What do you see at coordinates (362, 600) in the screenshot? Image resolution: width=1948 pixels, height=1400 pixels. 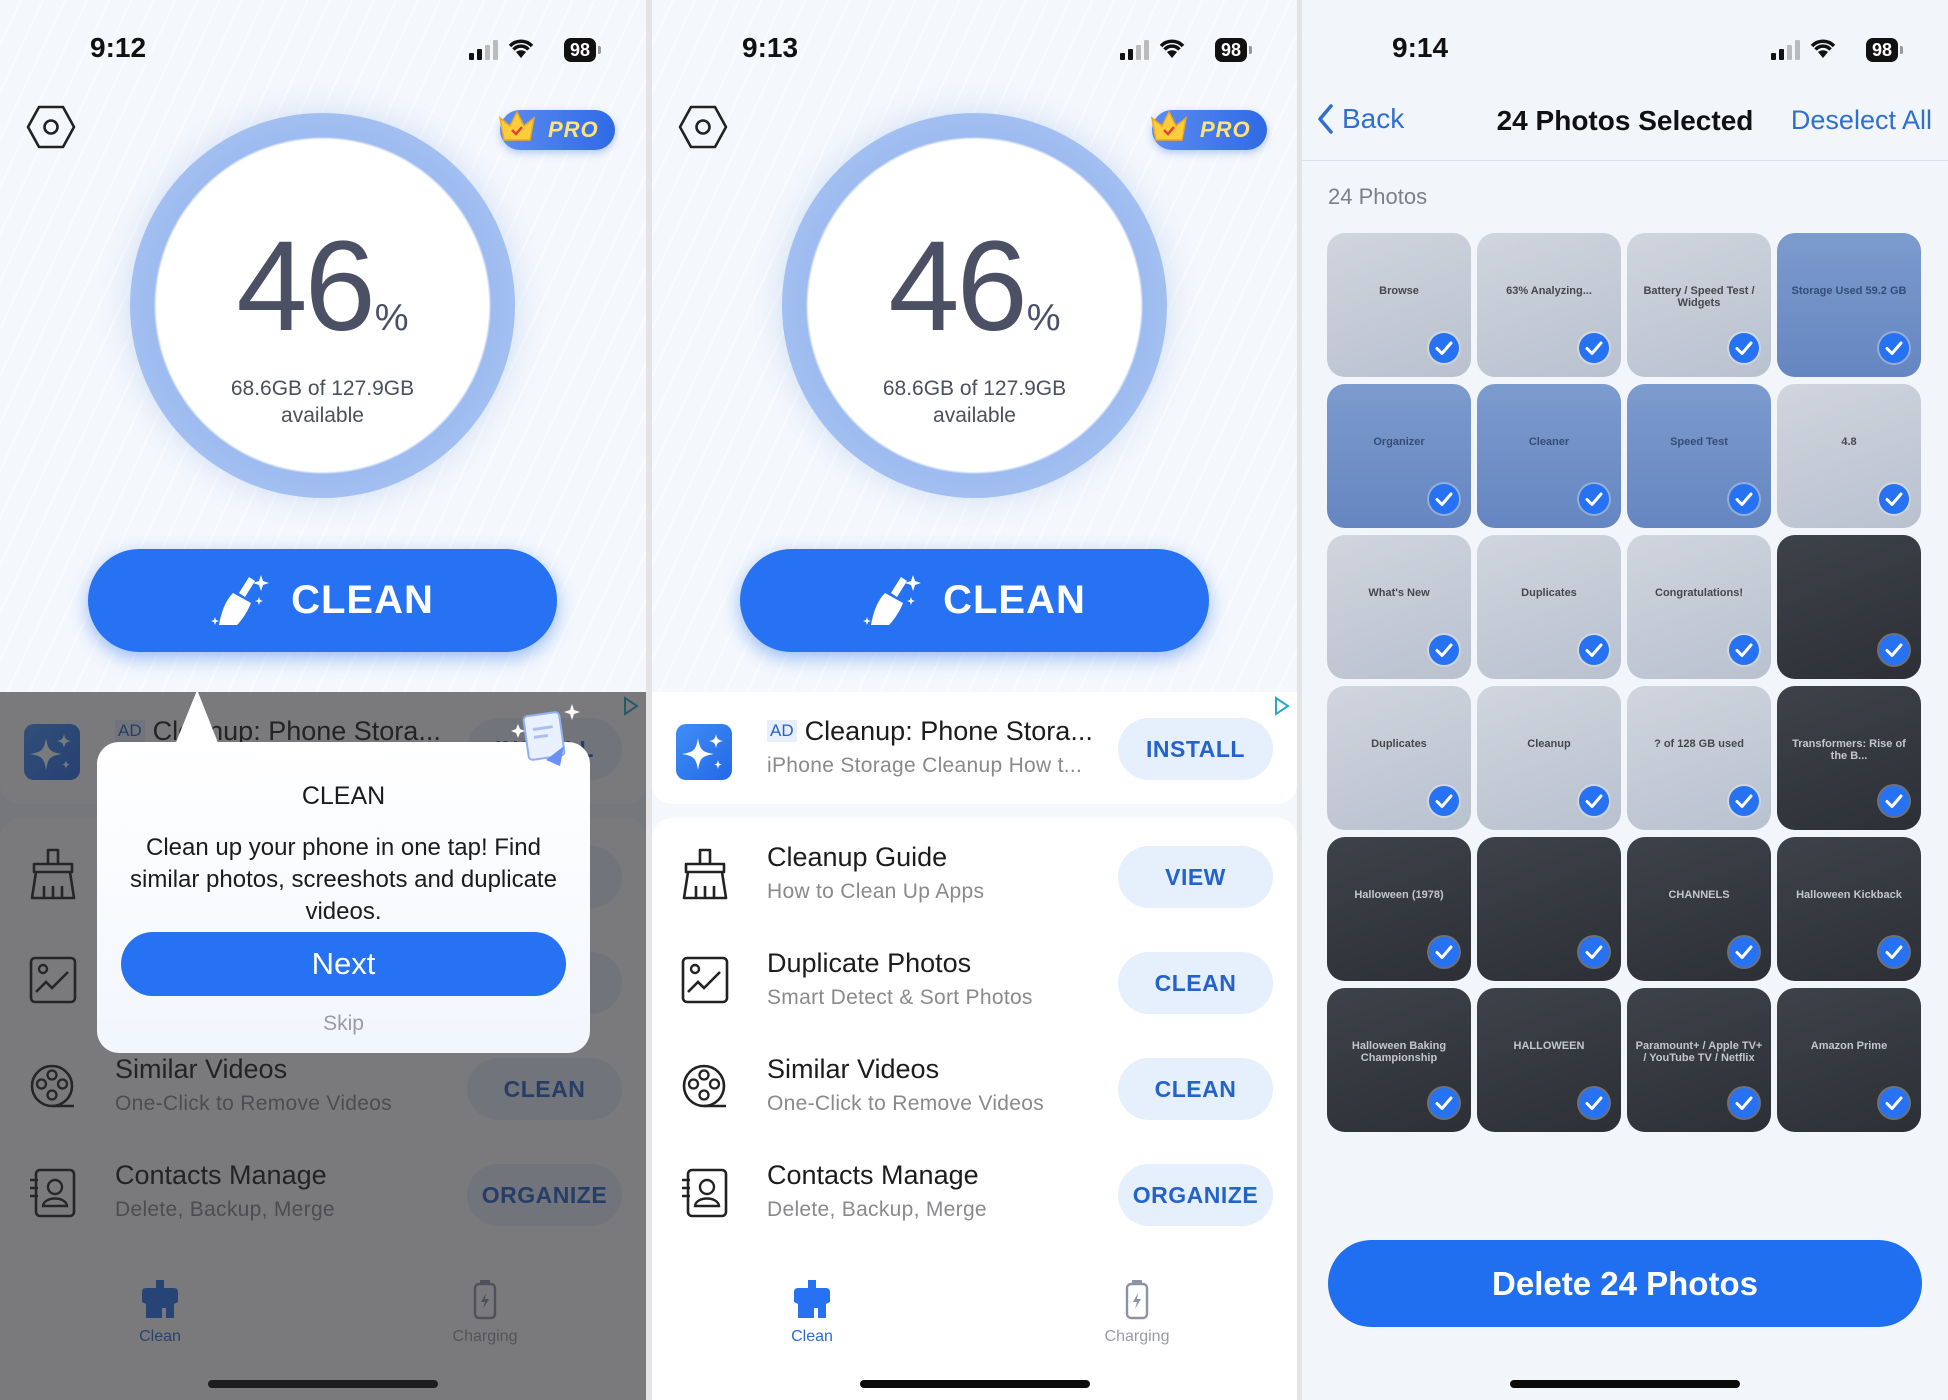 I see `clean-button-label: CLEAN` at bounding box center [362, 600].